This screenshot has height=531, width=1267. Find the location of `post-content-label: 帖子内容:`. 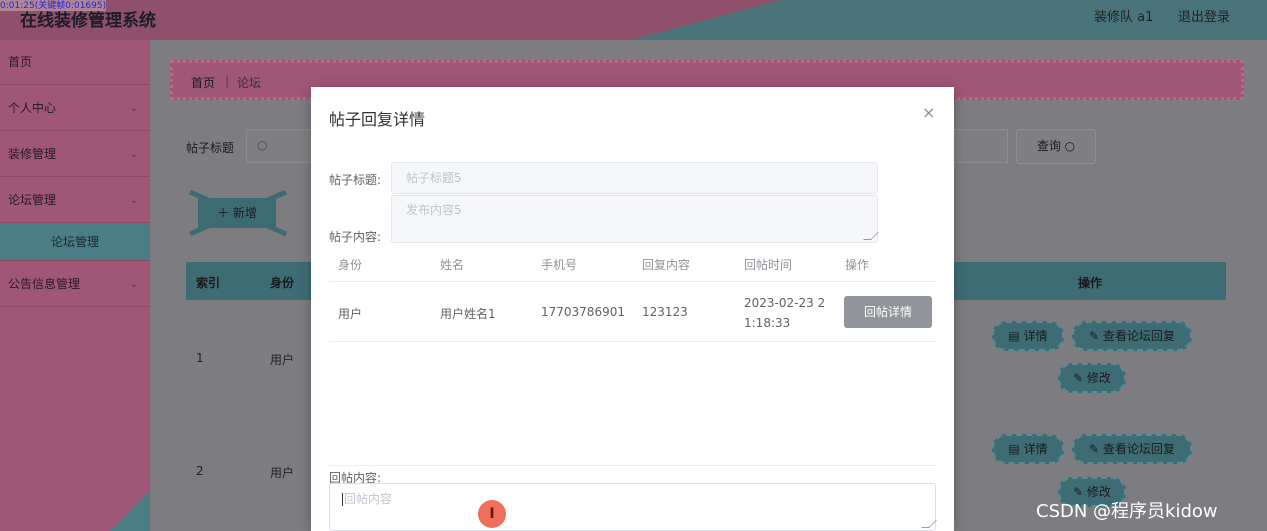

post-content-label: 帖子内容: is located at coordinates (355, 237).